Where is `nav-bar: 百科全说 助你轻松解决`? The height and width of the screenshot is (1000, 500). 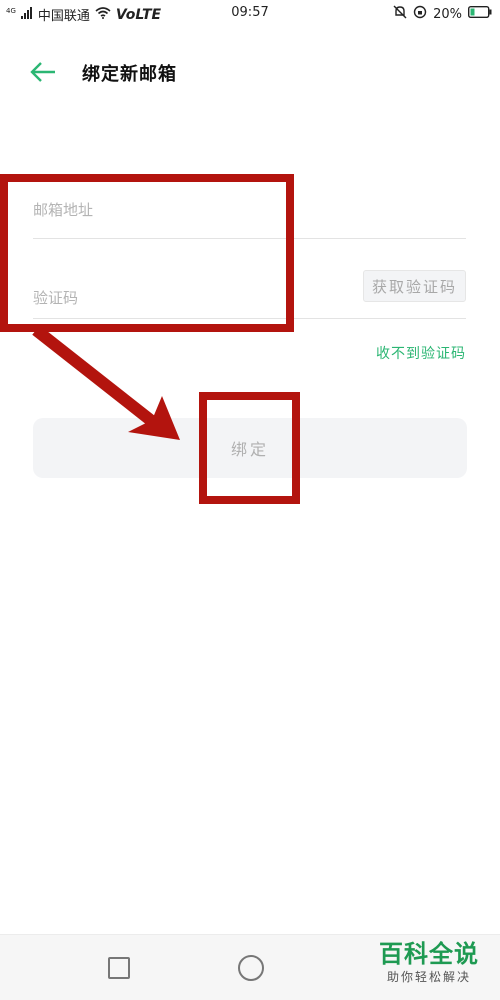 nav-bar: 百科全说 助你轻松解决 is located at coordinates (250, 967).